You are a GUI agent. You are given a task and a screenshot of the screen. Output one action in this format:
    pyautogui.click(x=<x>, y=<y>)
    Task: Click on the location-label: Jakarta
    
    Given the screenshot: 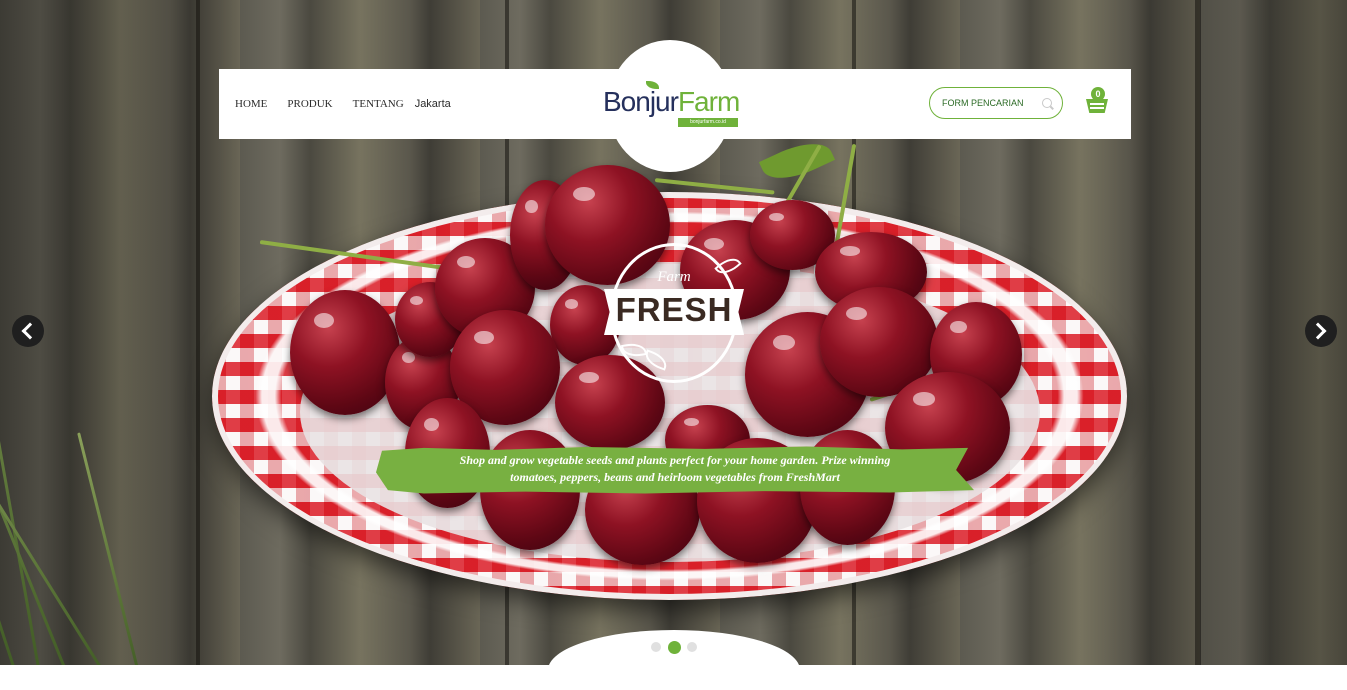 What is the action you would take?
    pyautogui.click(x=432, y=104)
    